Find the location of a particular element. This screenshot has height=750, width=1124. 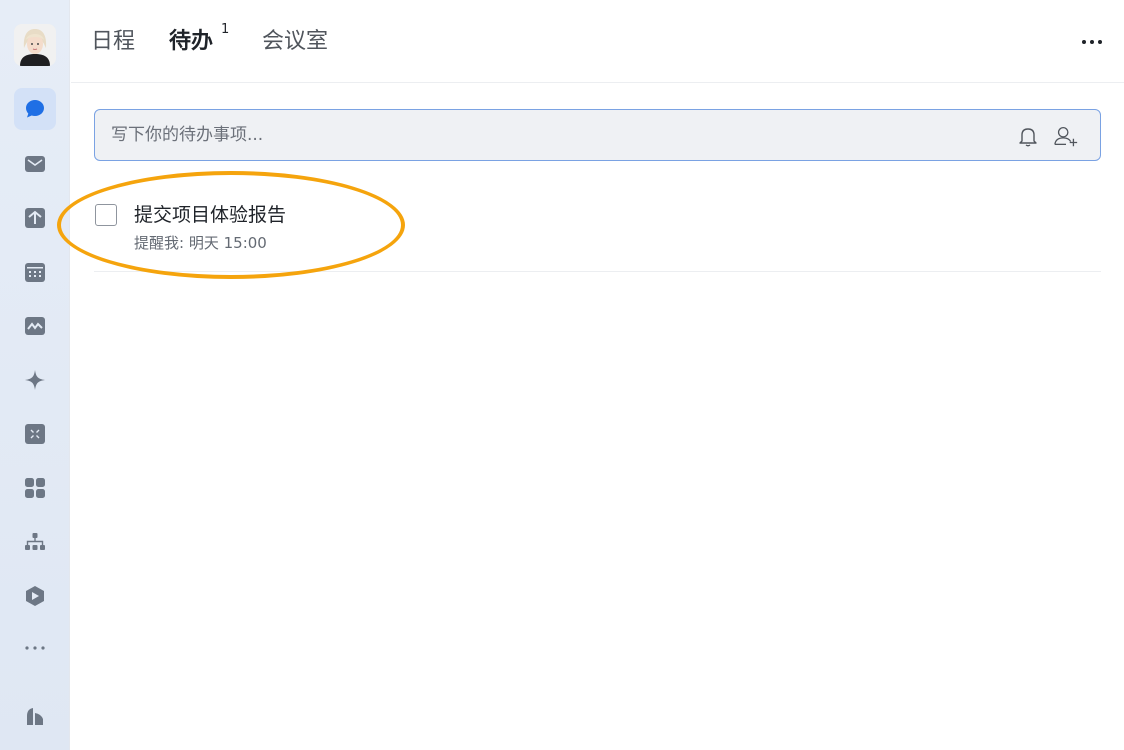

sidebar-item-org is located at coordinates (35, 542).